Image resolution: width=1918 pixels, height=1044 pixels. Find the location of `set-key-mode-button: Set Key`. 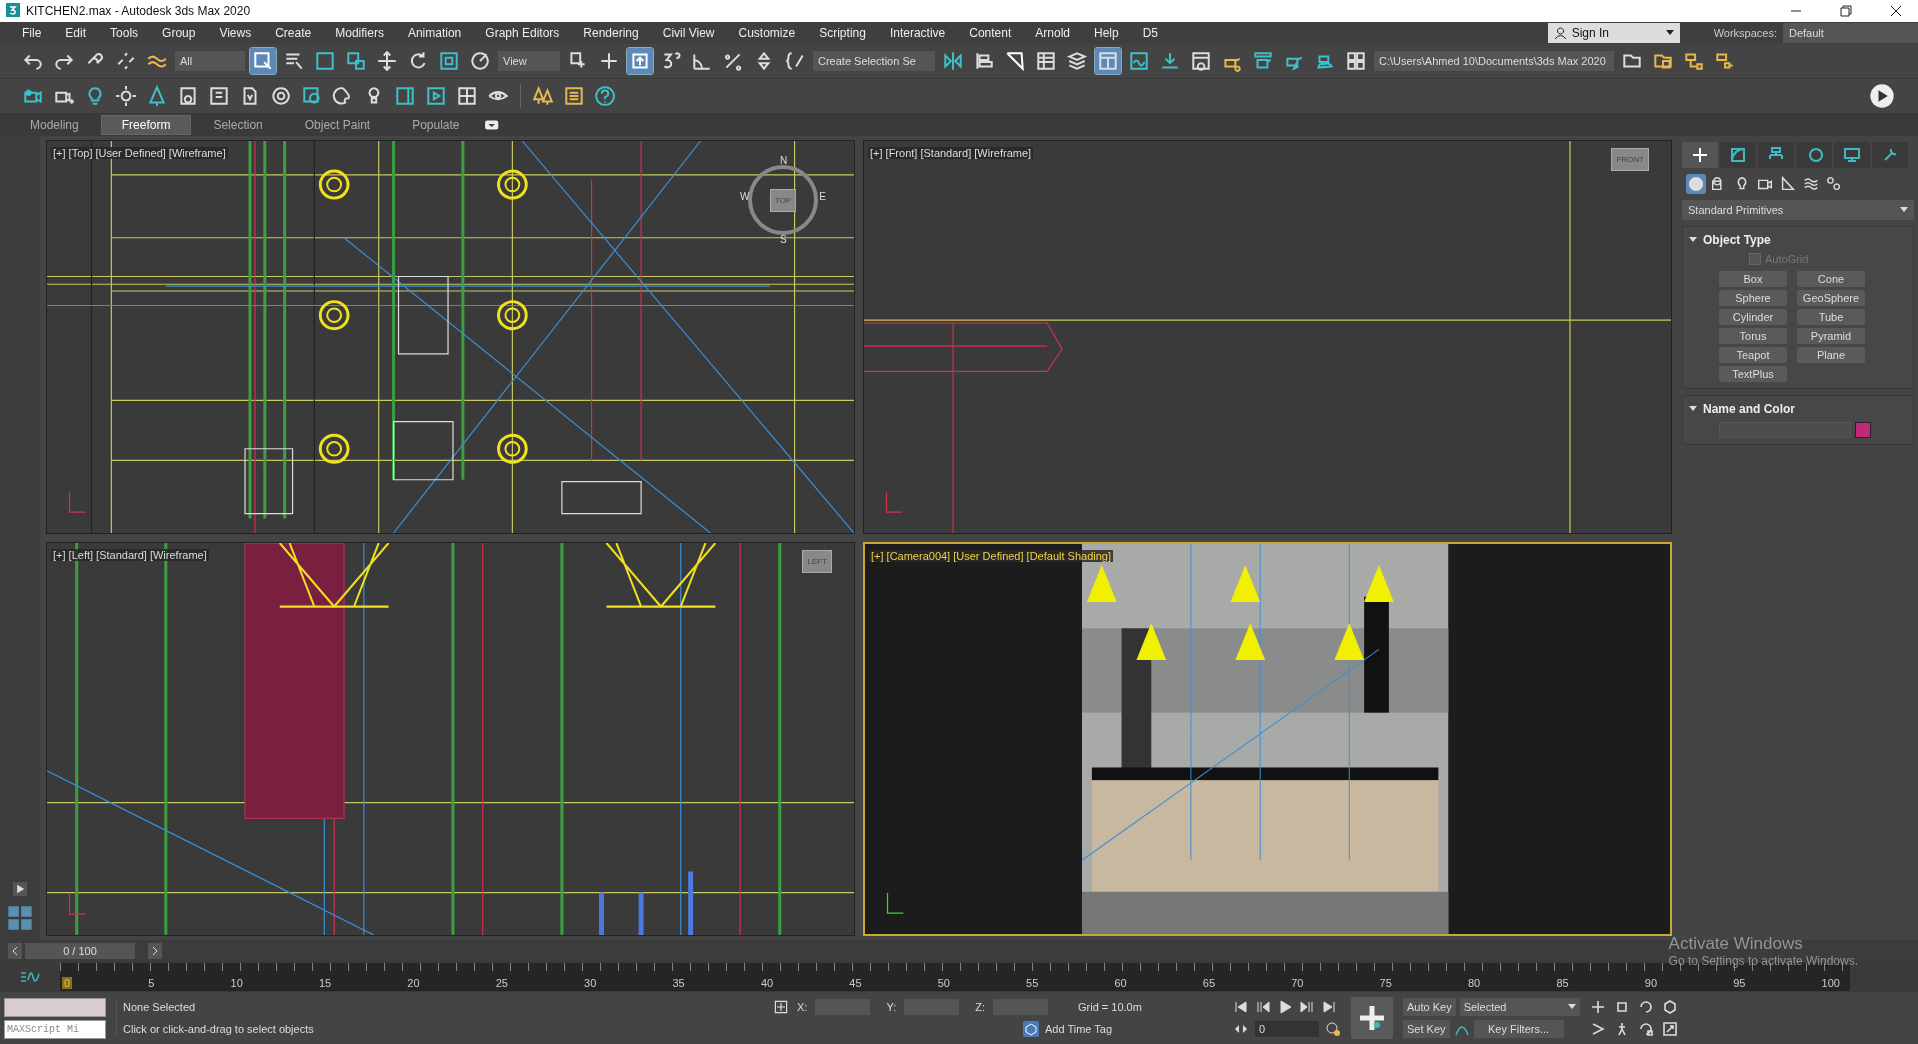

set-key-mode-button: Set Key is located at coordinates (1426, 1029).